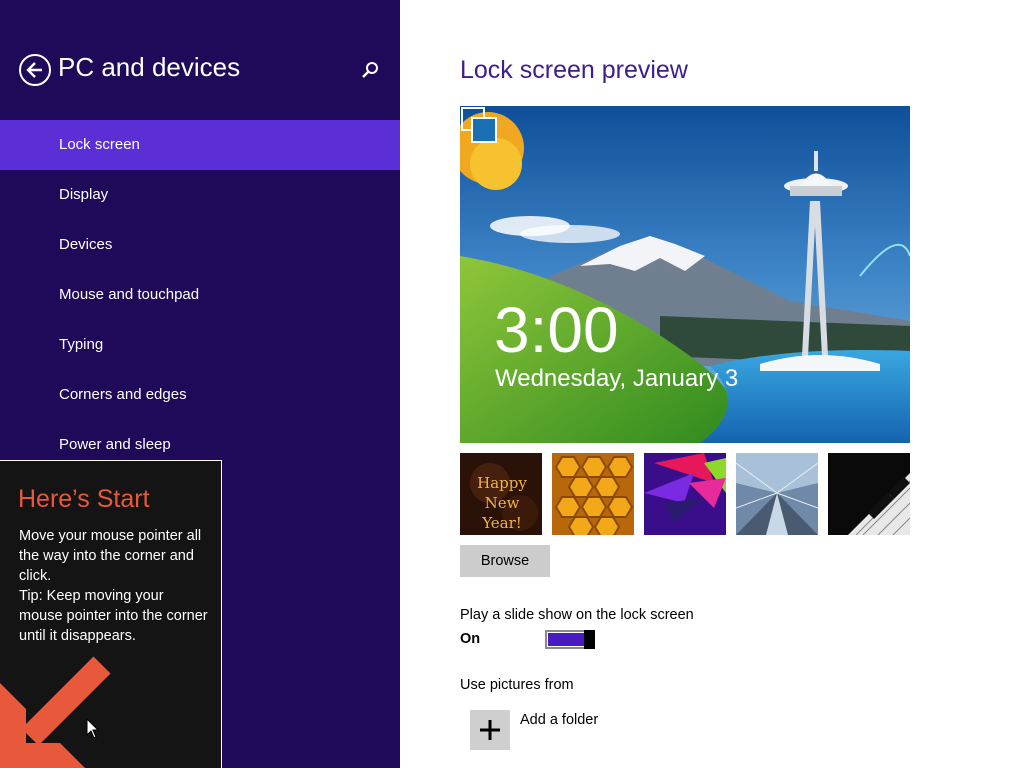 The image size is (1024, 768). What do you see at coordinates (200, 245) in the screenshot?
I see `nav-item-devices: Devices` at bounding box center [200, 245].